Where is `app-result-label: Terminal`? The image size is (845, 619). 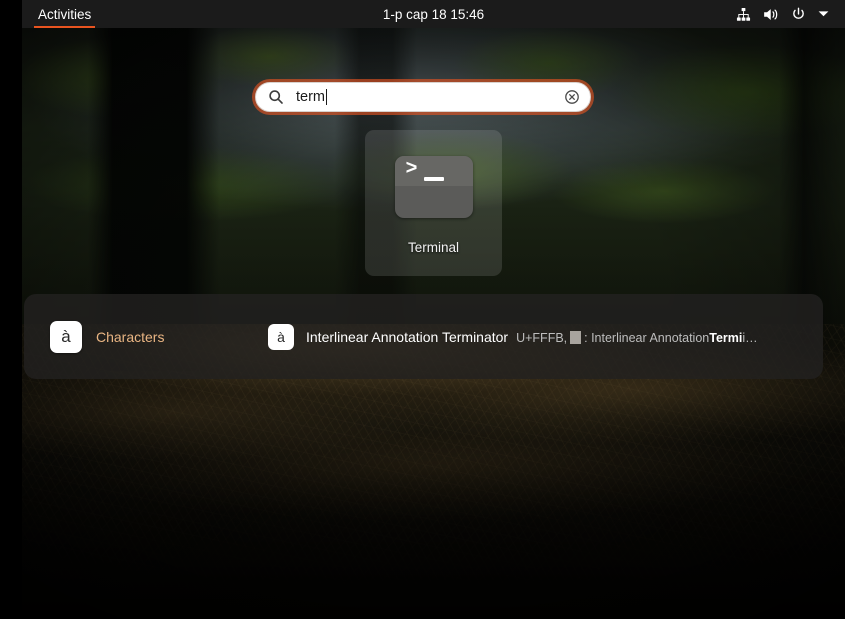
app-result-label: Terminal is located at coordinates (433, 247).